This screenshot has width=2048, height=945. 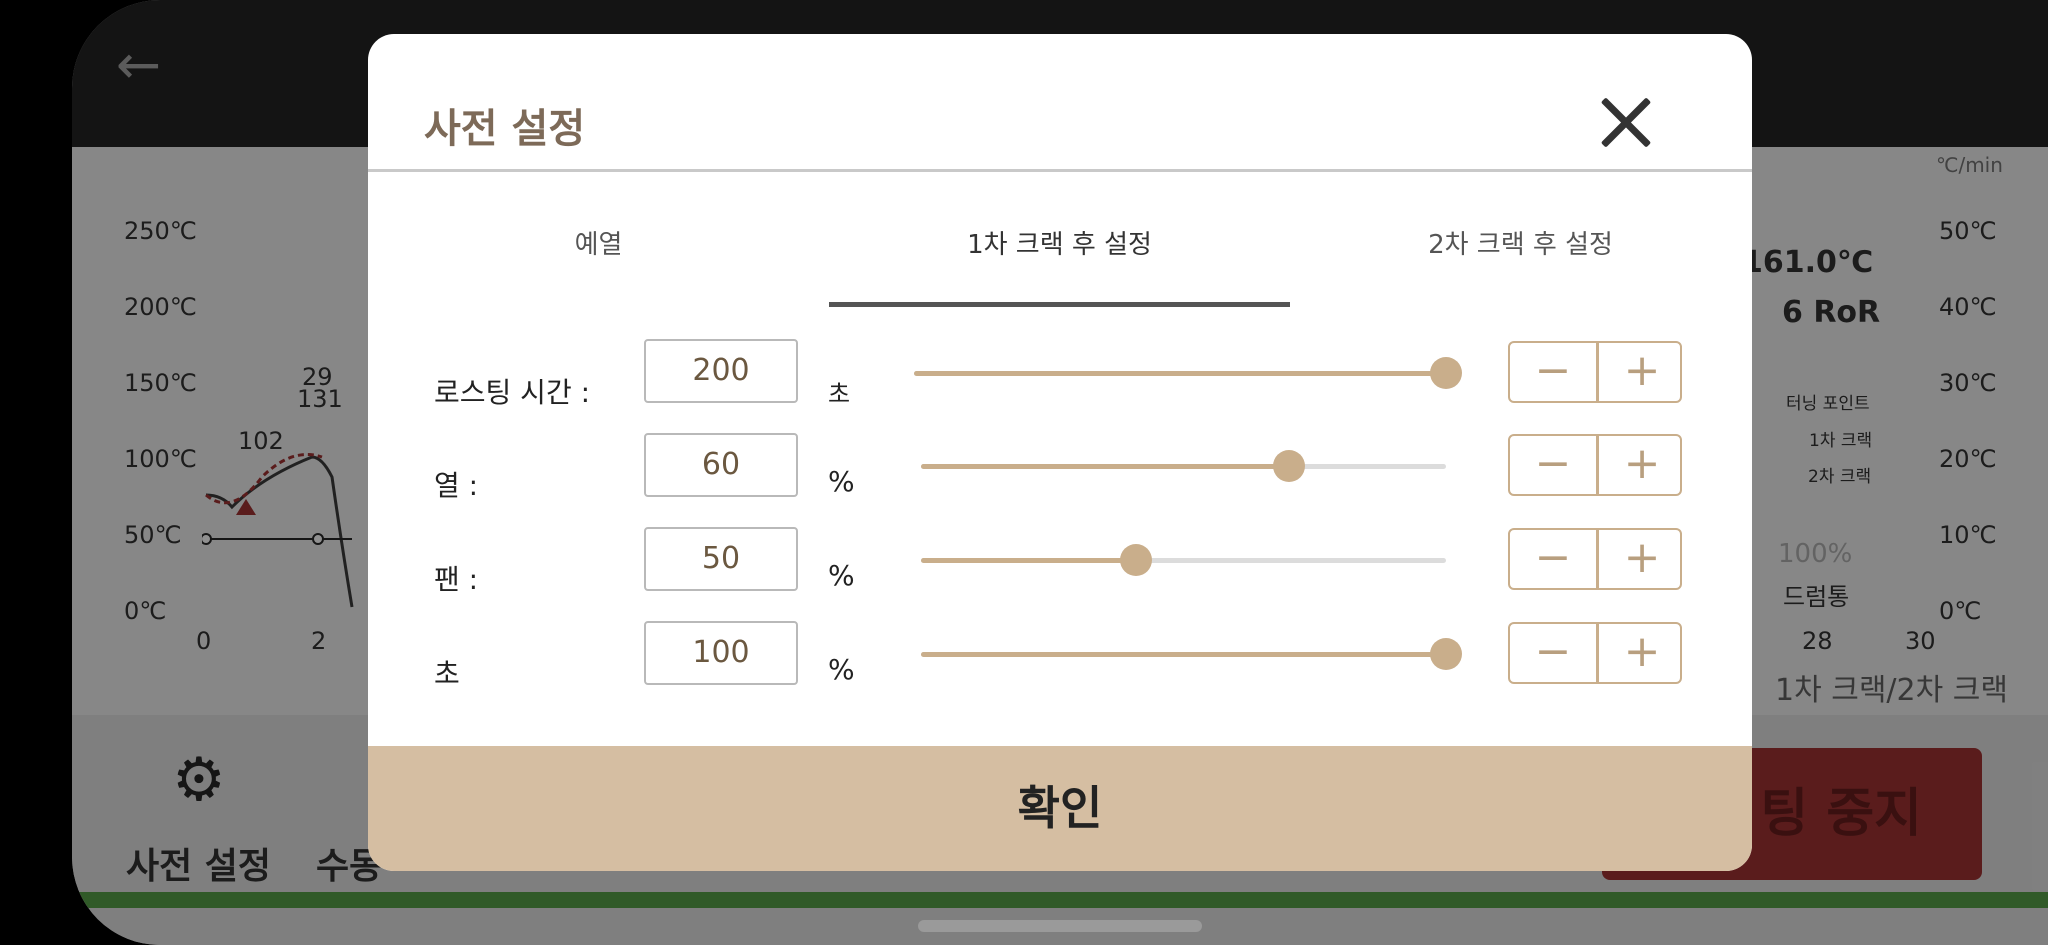 I want to click on roasting-time-slider, so click(x=1188, y=373).